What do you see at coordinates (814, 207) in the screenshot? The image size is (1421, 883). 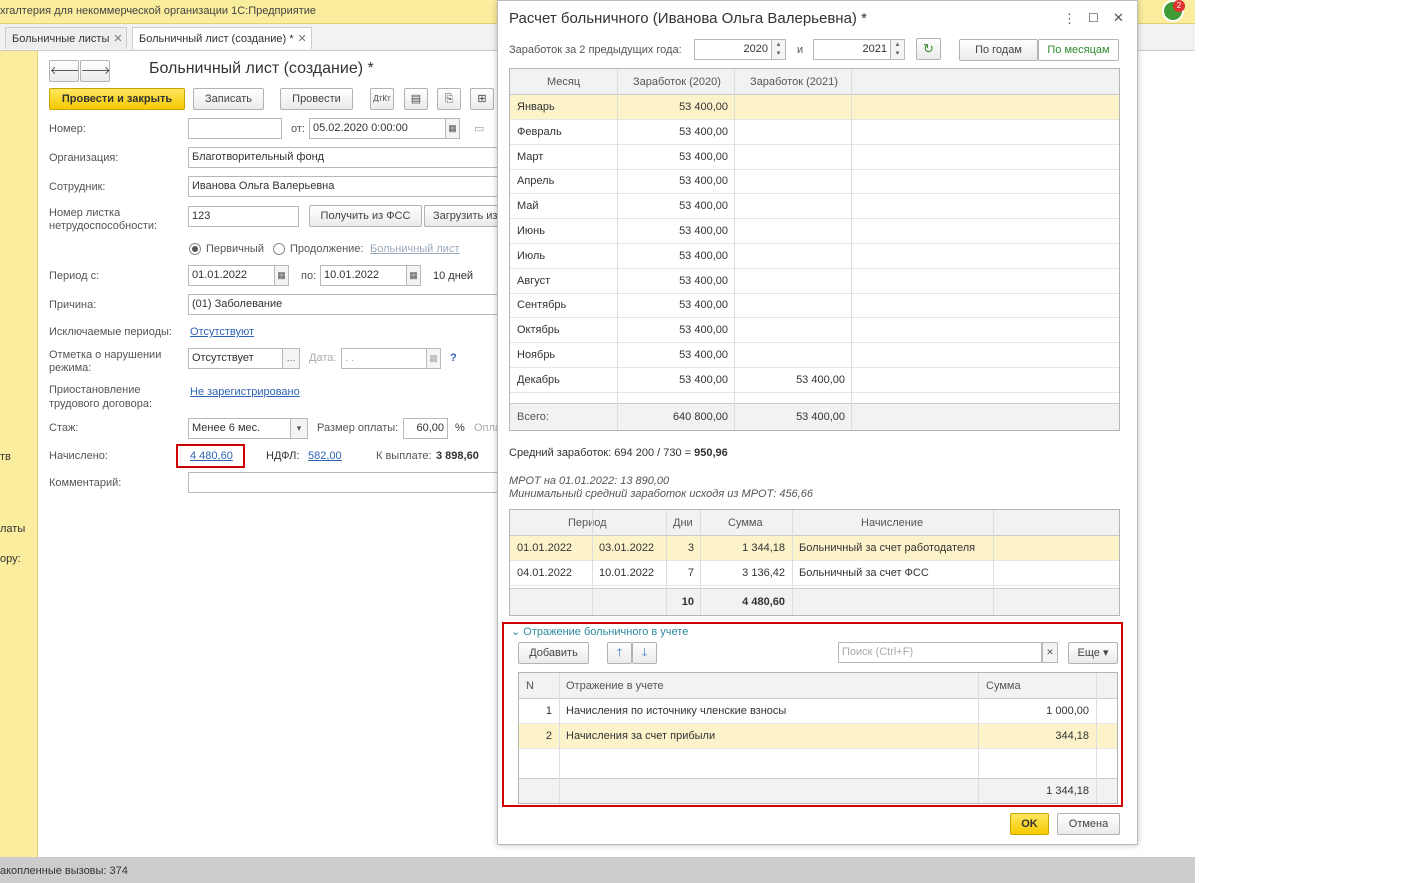 I see `table-row: Май 53 400,00` at bounding box center [814, 207].